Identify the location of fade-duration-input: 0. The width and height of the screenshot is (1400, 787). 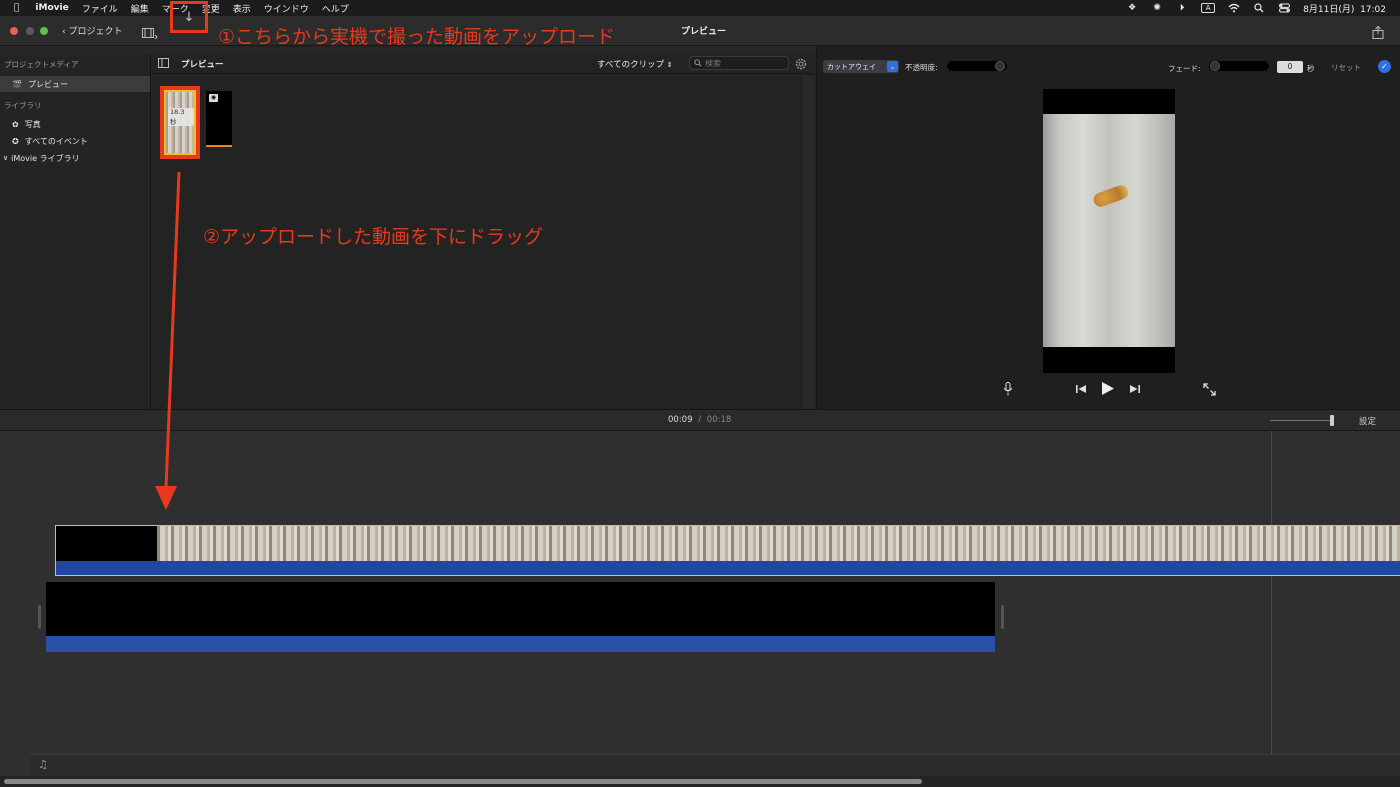
(1290, 67).